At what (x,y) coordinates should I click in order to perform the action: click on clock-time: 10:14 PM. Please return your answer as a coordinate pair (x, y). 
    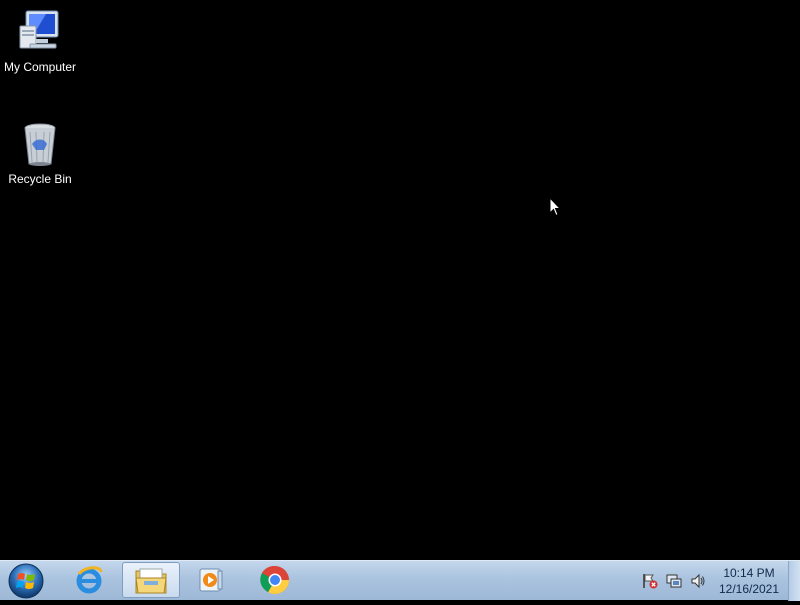
    Looking at the image, I should click on (749, 573).